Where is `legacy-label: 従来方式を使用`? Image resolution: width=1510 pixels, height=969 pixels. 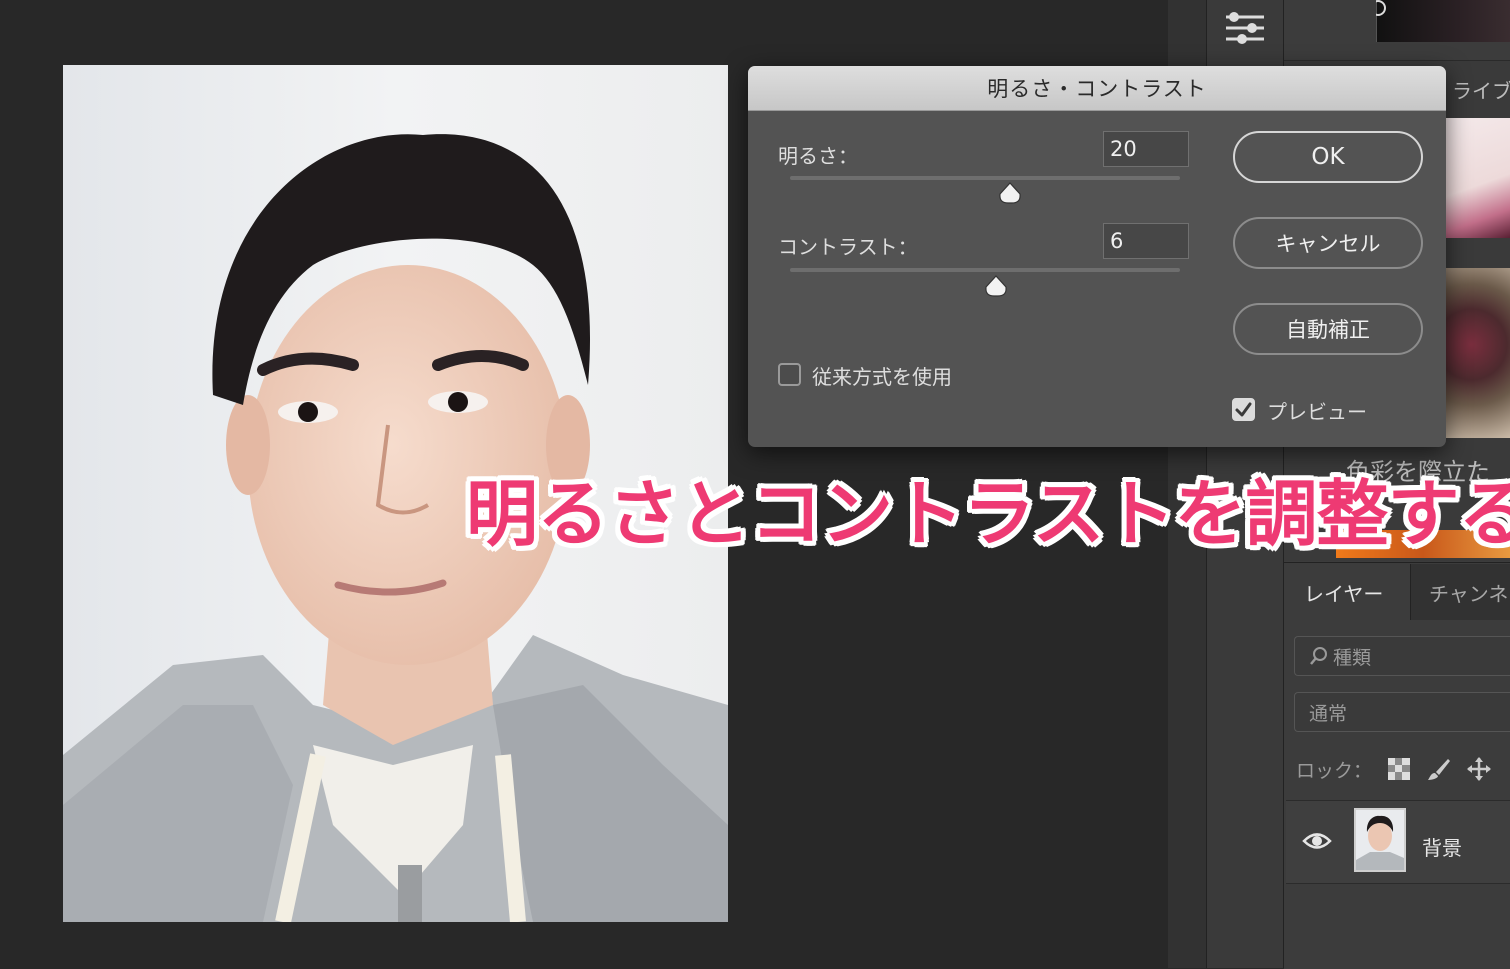 legacy-label: 従来方式を使用 is located at coordinates (882, 377).